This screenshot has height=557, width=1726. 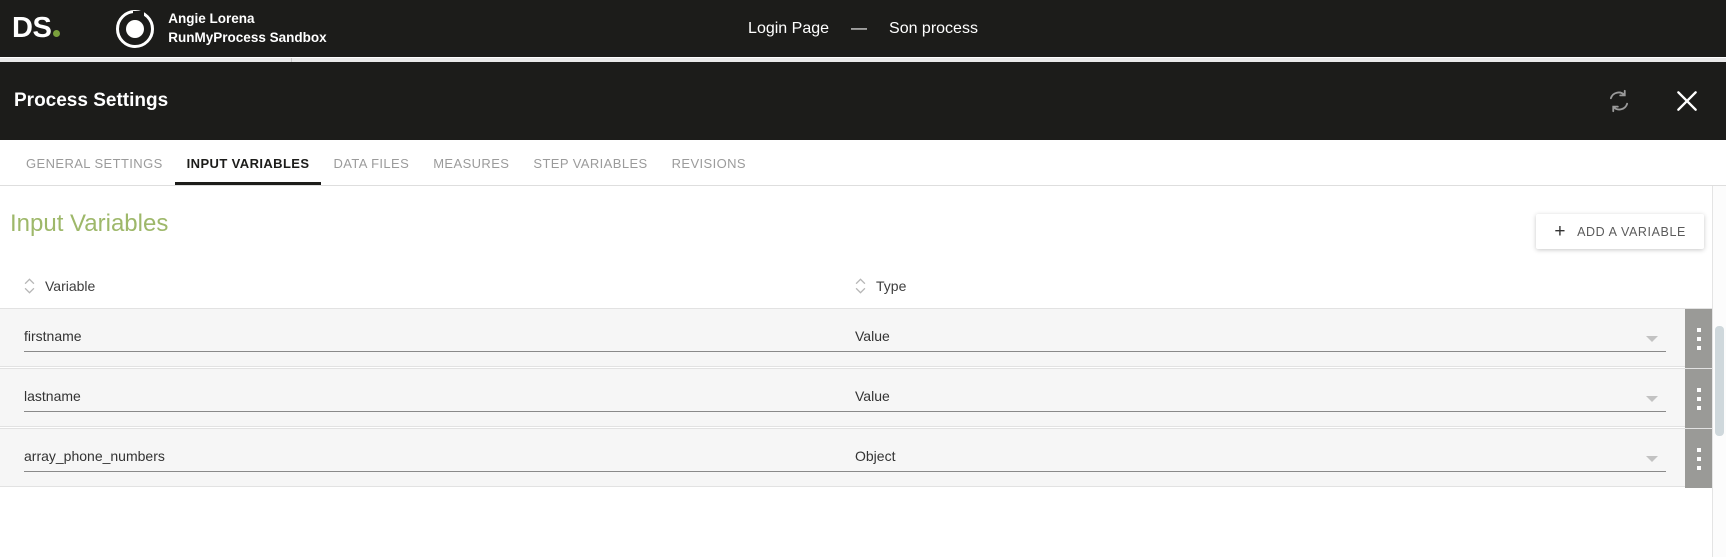 I want to click on refresh-icon-glyph, so click(x=1619, y=101).